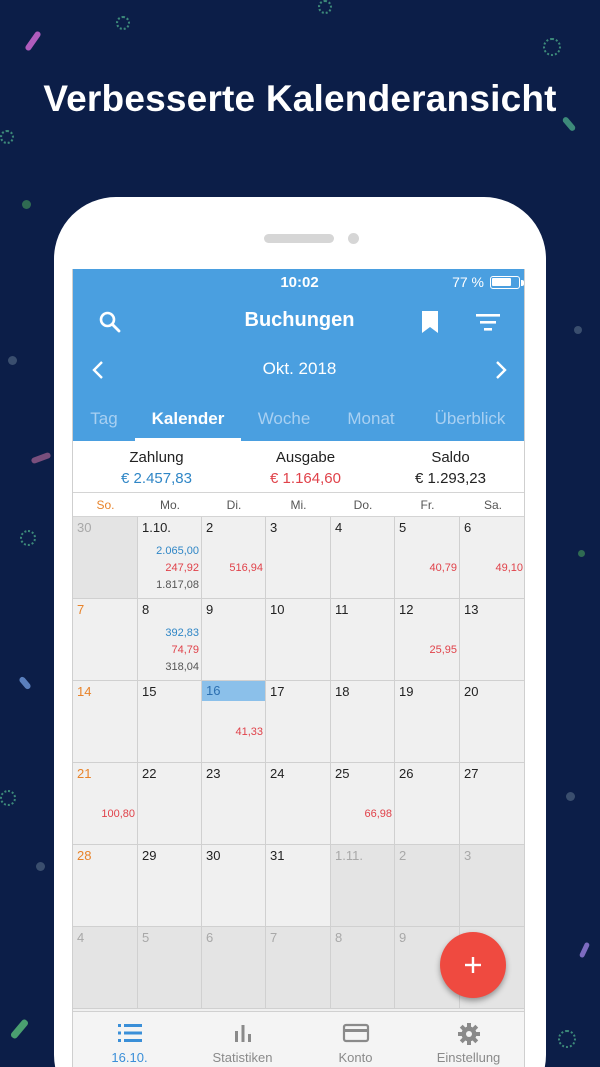  I want to click on bar-chart-icon, so click(242, 1034).